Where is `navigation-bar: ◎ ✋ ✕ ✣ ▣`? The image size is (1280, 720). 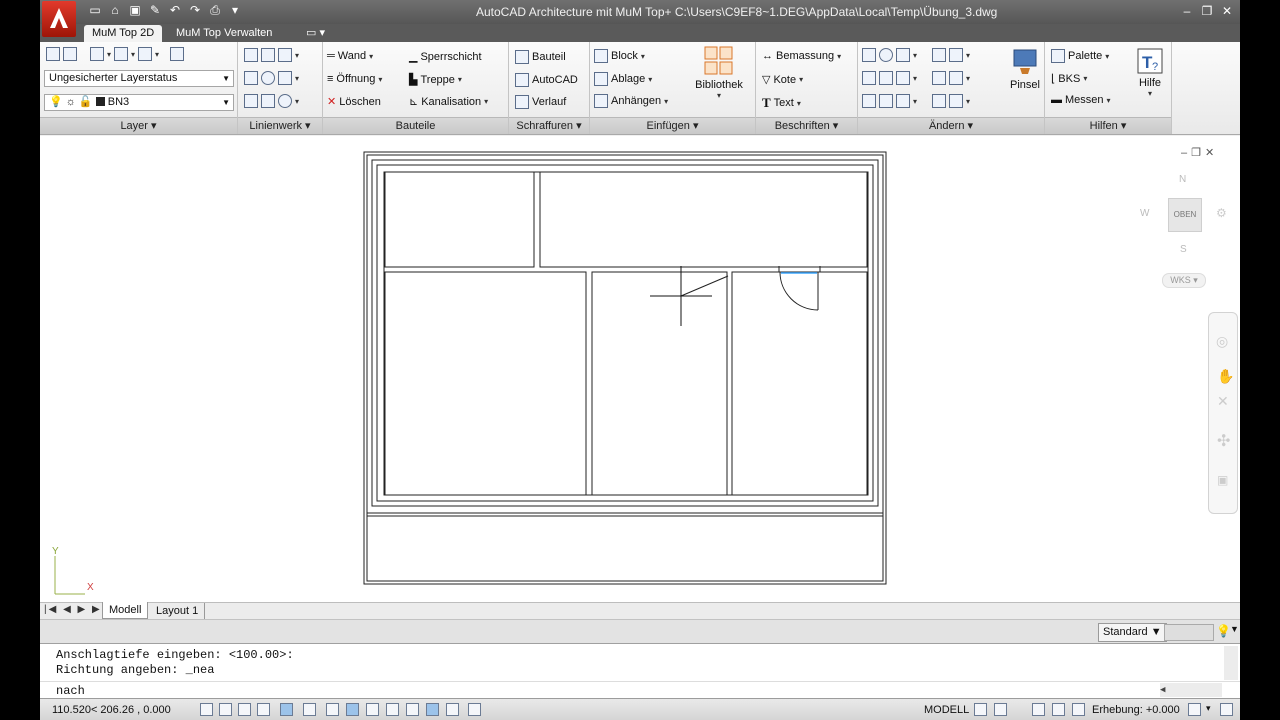 navigation-bar: ◎ ✋ ✕ ✣ ▣ is located at coordinates (1223, 413).